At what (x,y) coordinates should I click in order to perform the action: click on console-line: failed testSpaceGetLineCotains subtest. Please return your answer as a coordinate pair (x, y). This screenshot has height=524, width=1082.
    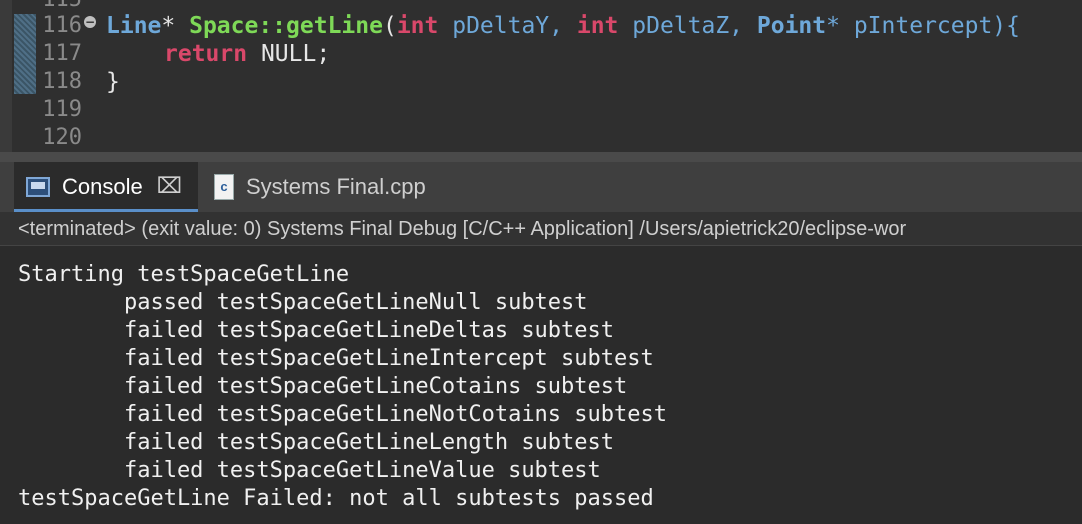
    Looking at the image, I should click on (323, 386).